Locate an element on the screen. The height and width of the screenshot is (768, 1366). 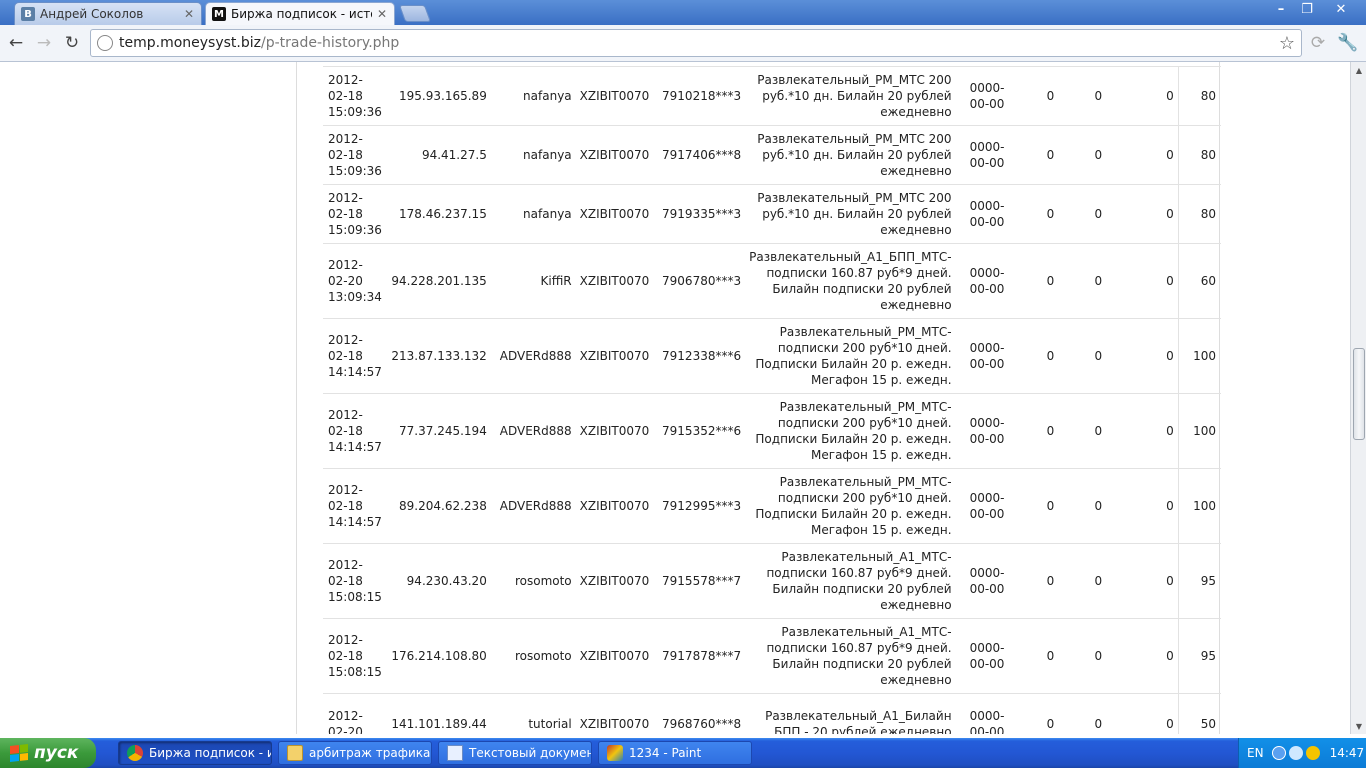
back-icon: ← is located at coordinates (16, 43).